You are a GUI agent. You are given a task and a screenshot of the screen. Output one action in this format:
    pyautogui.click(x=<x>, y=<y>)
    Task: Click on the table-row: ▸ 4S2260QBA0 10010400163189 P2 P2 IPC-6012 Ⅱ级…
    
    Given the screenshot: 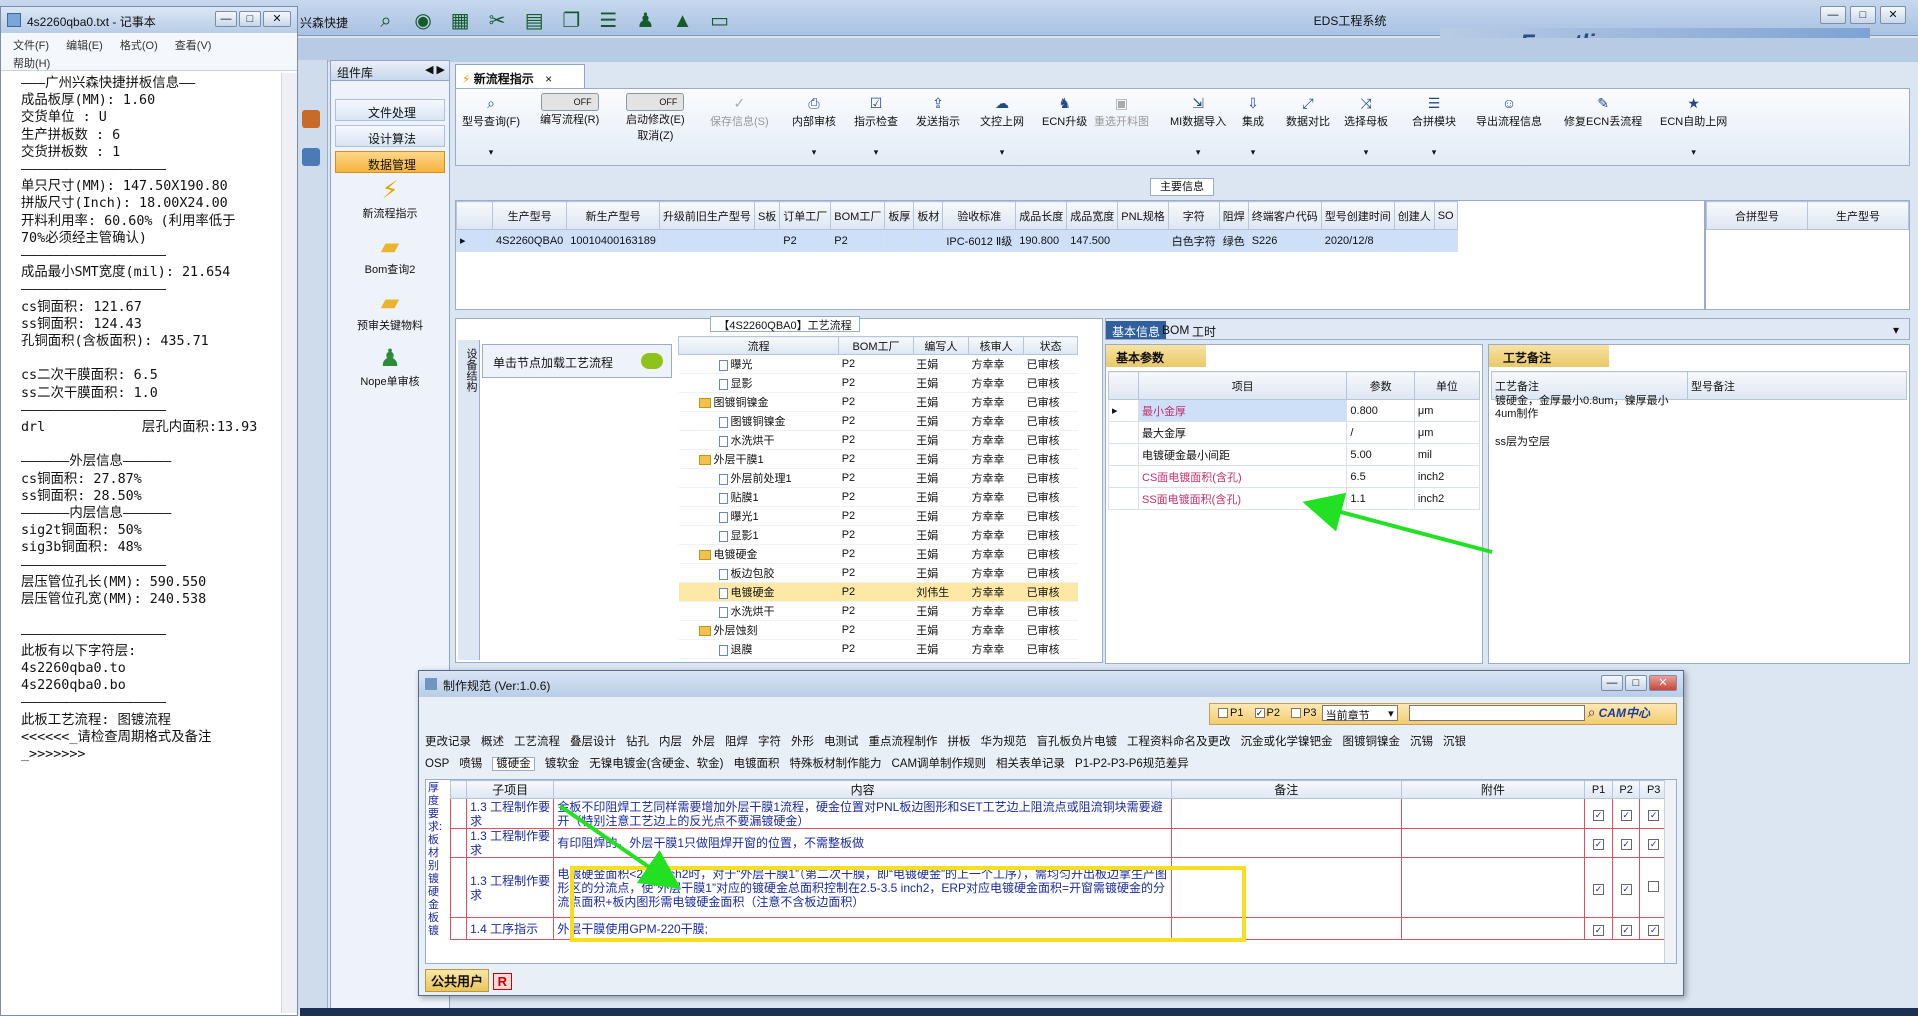 What is the action you would take?
    pyautogui.click(x=957, y=240)
    